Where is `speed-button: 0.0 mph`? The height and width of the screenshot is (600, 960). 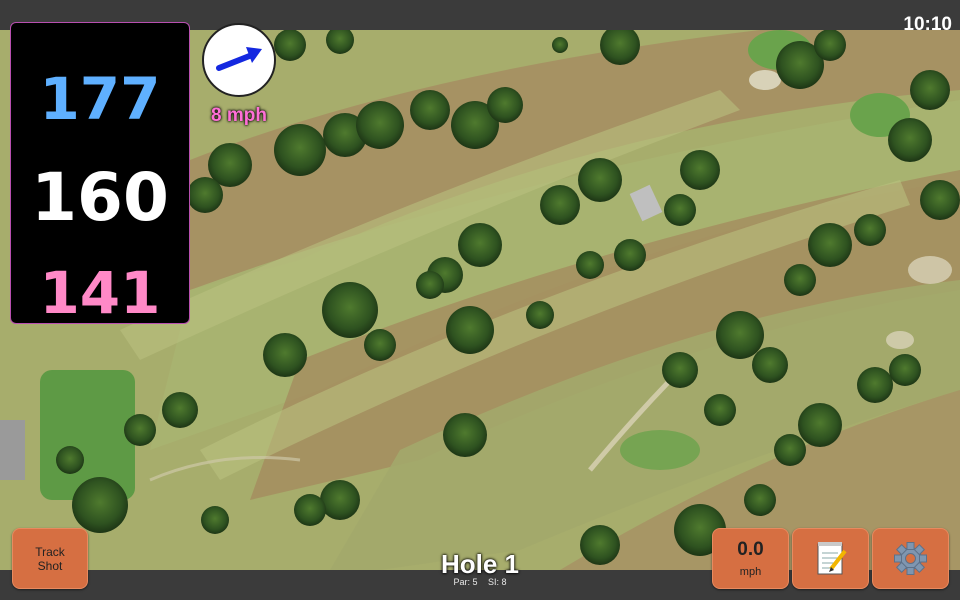 speed-button: 0.0 mph is located at coordinates (750, 558).